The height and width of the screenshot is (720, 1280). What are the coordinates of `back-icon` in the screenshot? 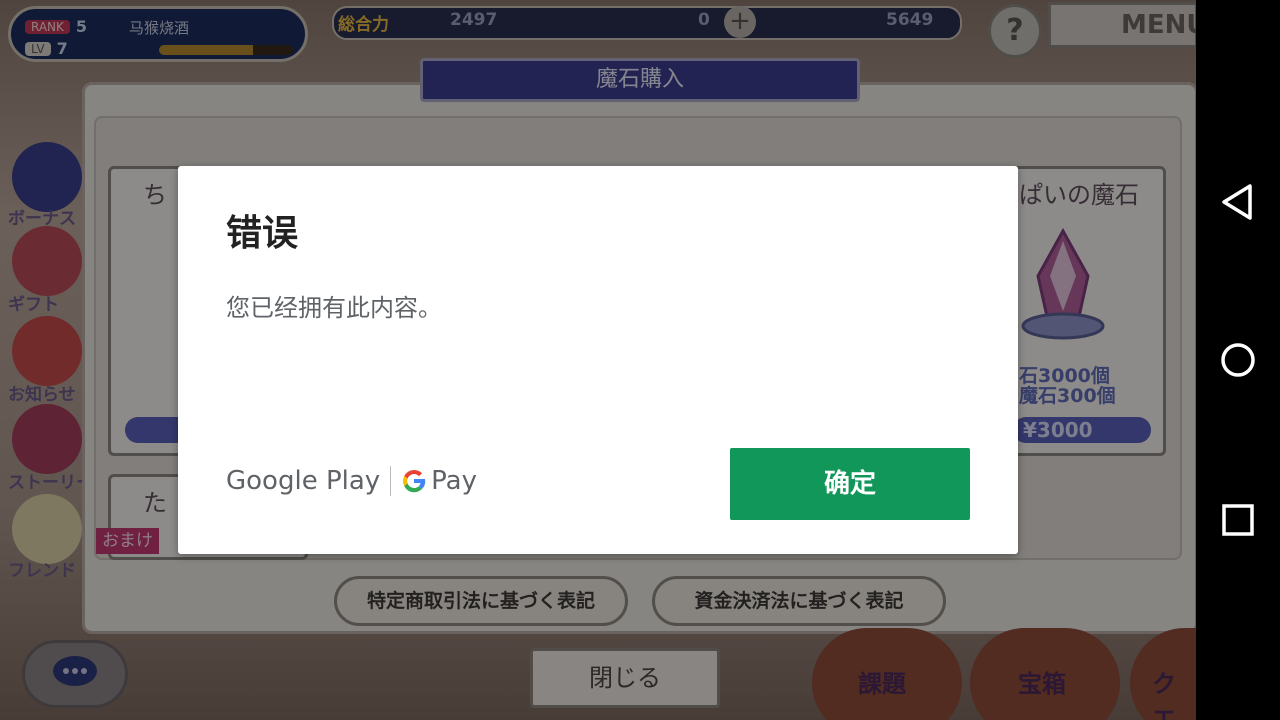 It's located at (1238, 202).